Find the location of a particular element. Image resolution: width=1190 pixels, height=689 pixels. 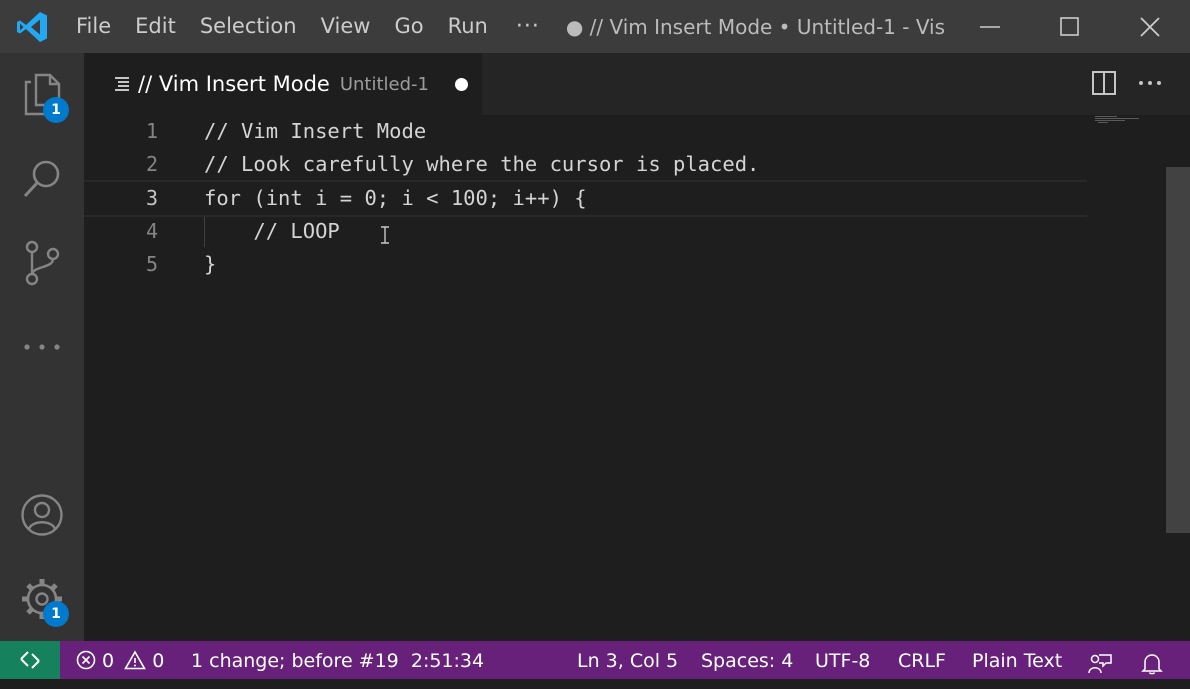

menu-view: View is located at coordinates (346, 26).